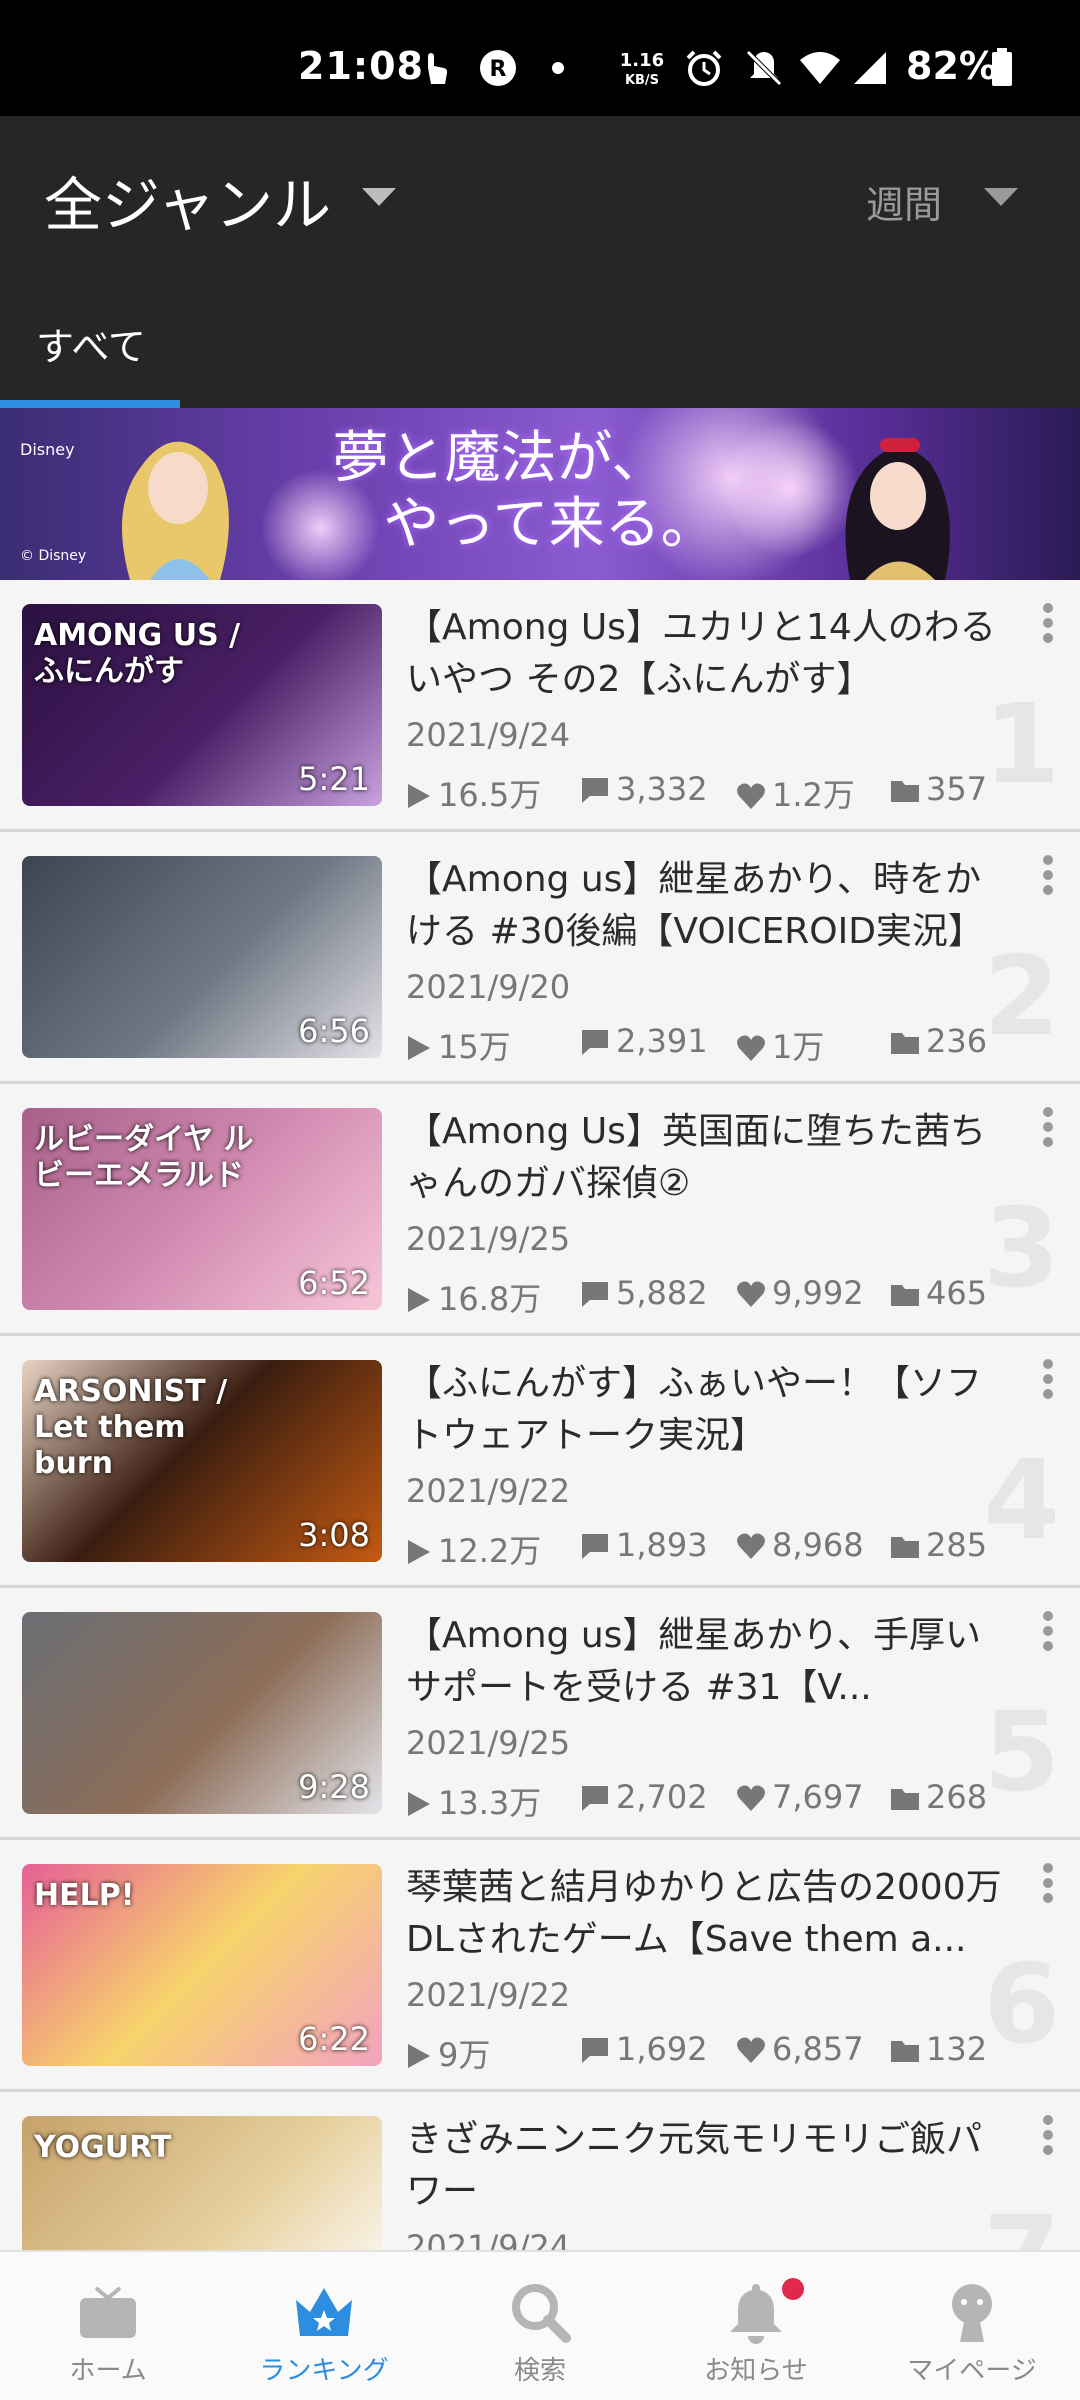 The image size is (1080, 2400). I want to click on battery-percent: 82%, so click(951, 66).